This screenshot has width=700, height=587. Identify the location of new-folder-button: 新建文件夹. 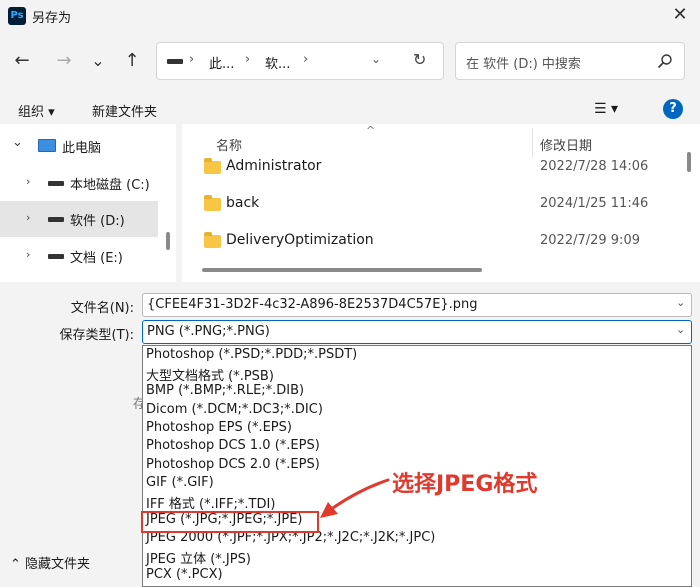
(124, 110).